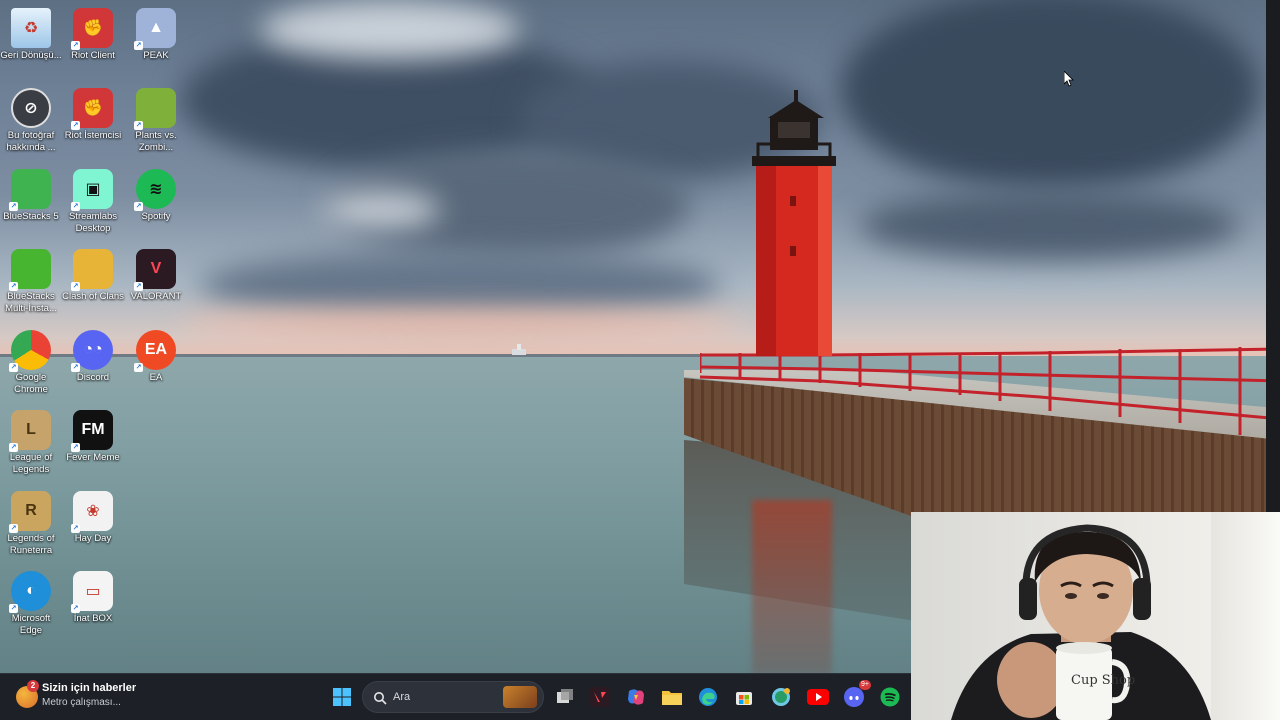  I want to click on inat-box-icon: ▭ ↗, so click(92, 592).